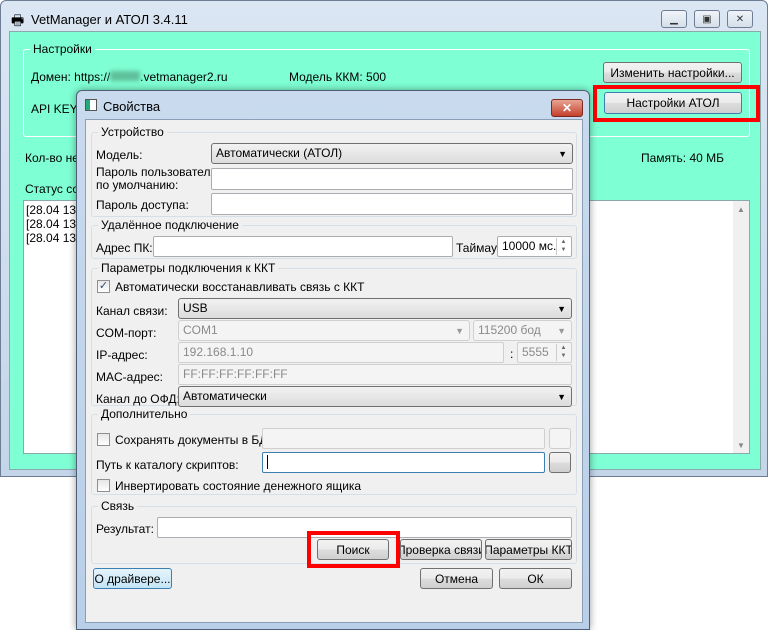  What do you see at coordinates (529, 246) in the screenshot?
I see `timeout-value: 10000 мс.` at bounding box center [529, 246].